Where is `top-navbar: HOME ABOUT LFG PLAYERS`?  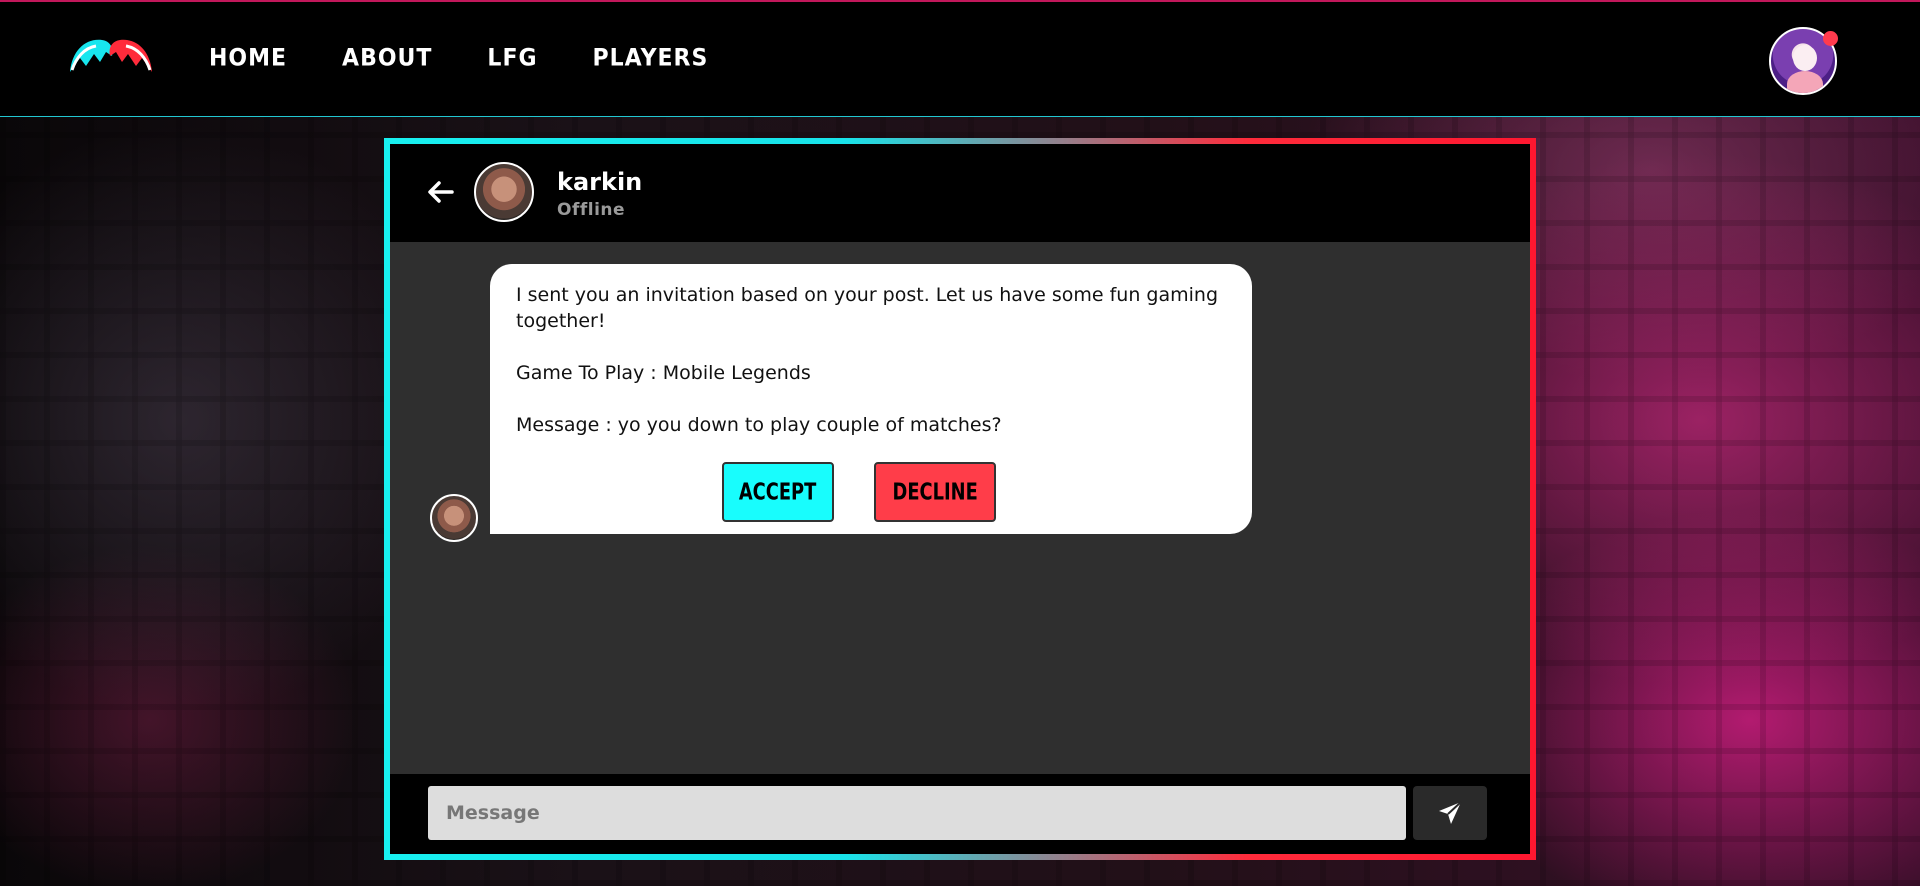
top-navbar: HOME ABOUT LFG PLAYERS is located at coordinates (960, 58).